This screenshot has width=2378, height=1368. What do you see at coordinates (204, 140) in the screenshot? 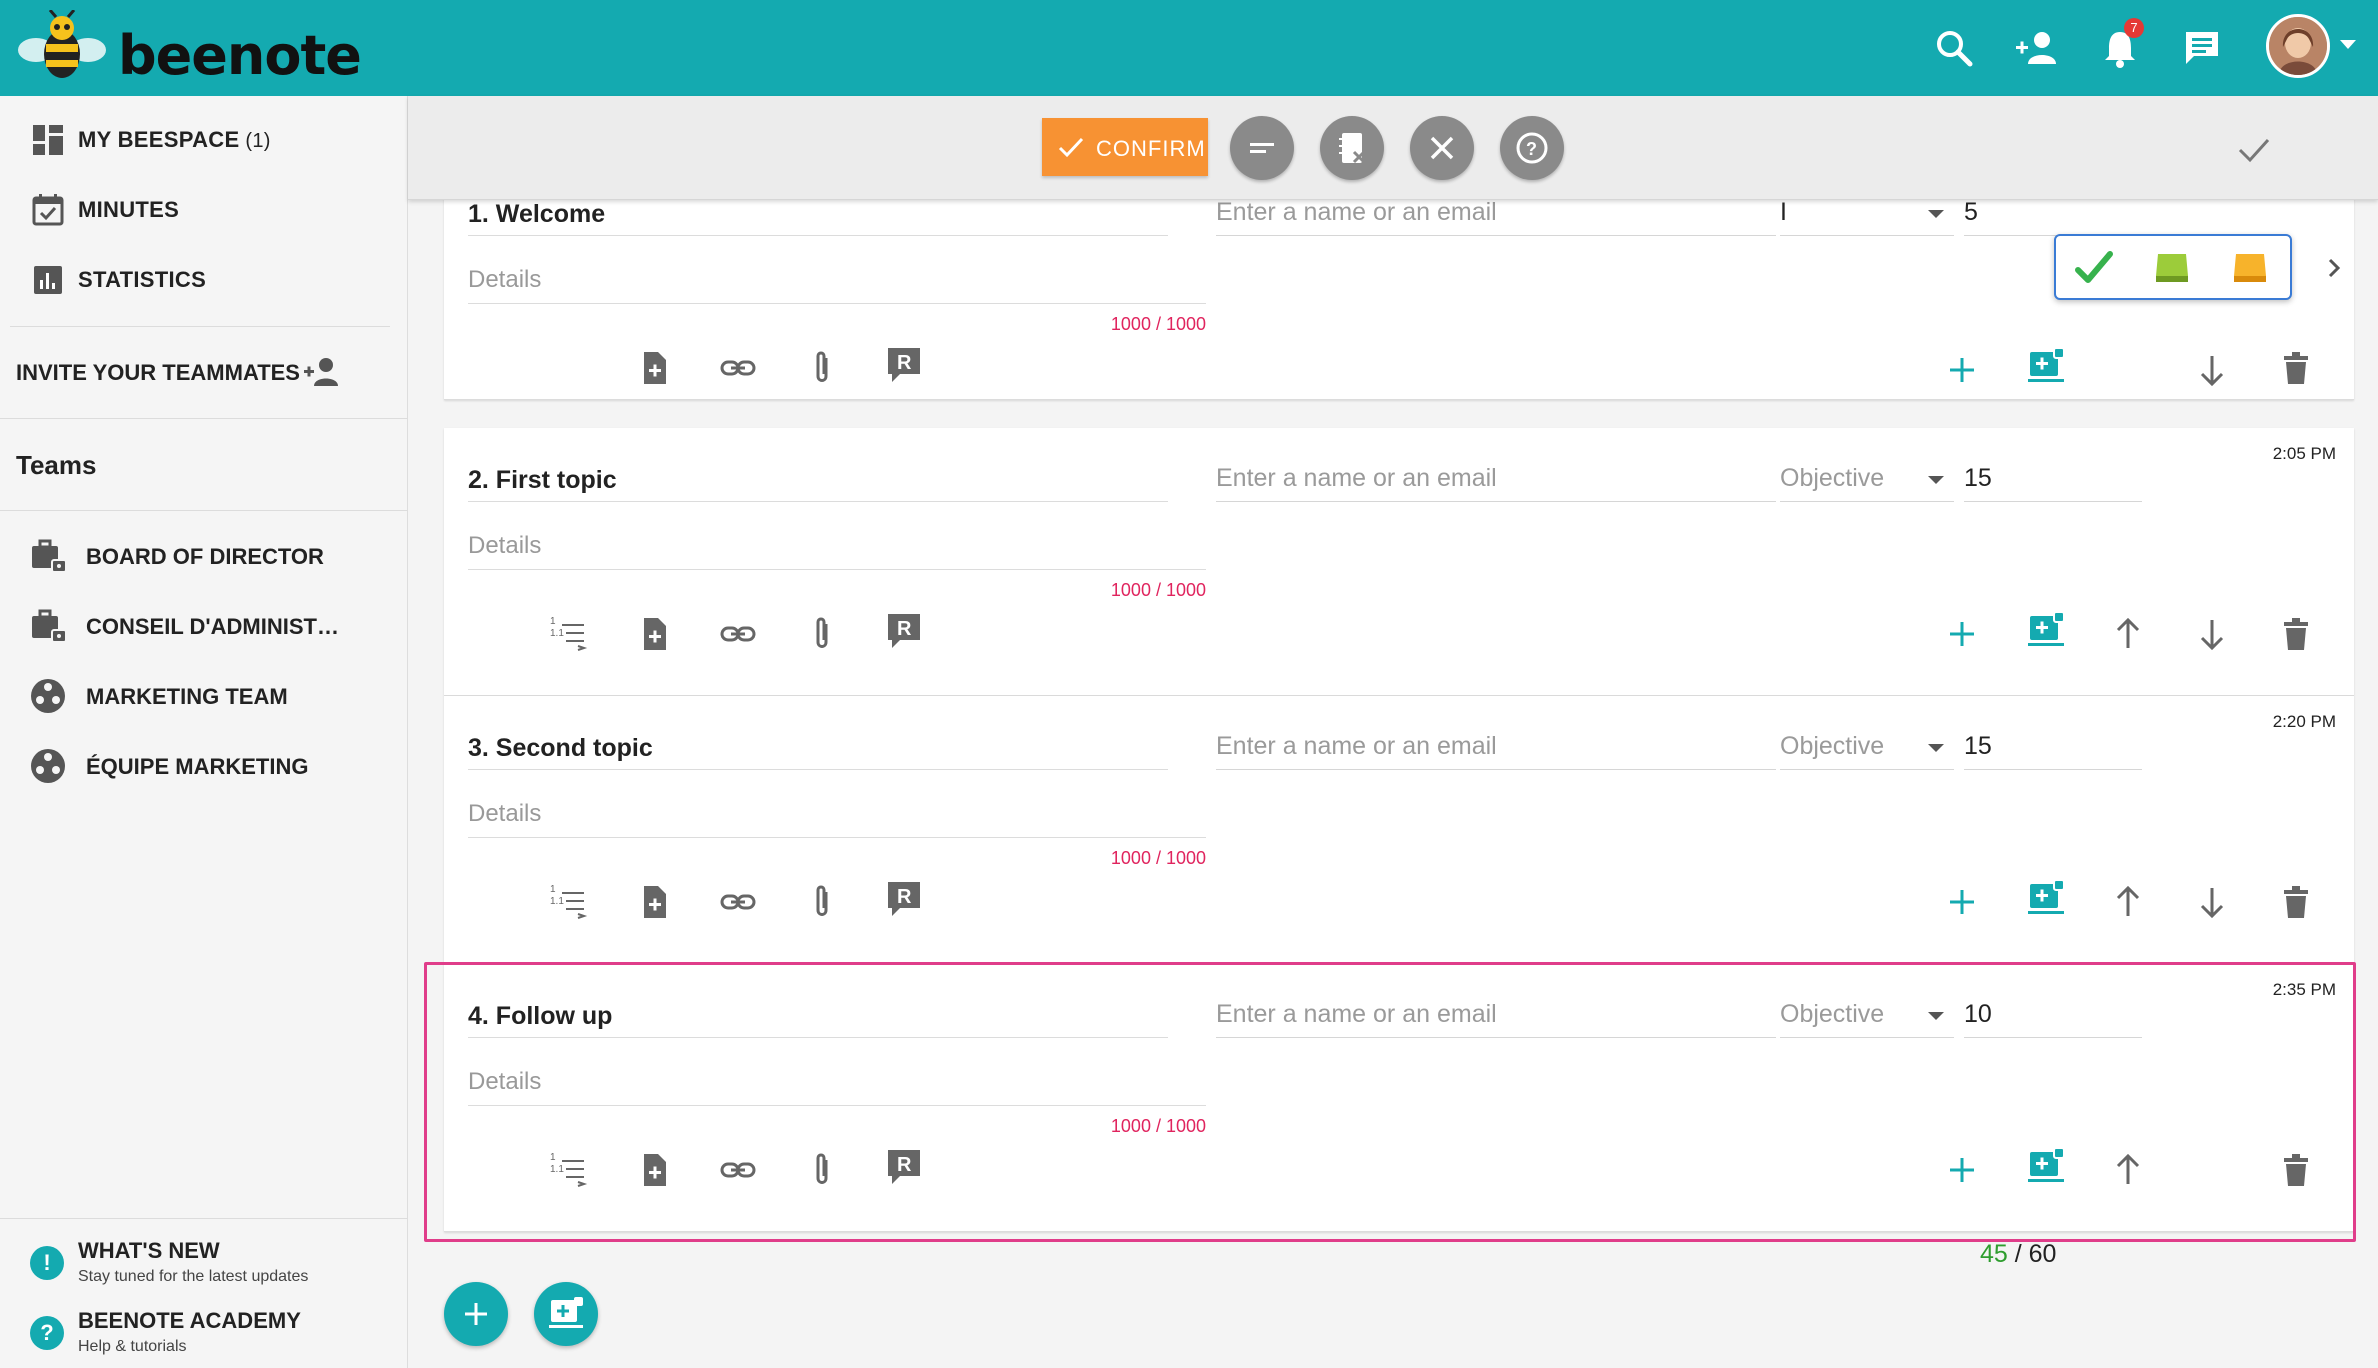
I see `sidebar-item-my-beespace: MY BEESPACE (1)` at bounding box center [204, 140].